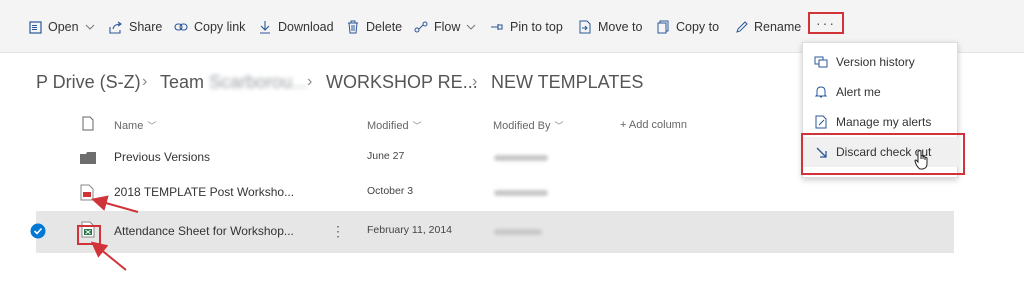 Image resolution: width=1024 pixels, height=292 pixels. Describe the element at coordinates (875, 62) in the screenshot. I see `menu-item-label: Version history` at that location.